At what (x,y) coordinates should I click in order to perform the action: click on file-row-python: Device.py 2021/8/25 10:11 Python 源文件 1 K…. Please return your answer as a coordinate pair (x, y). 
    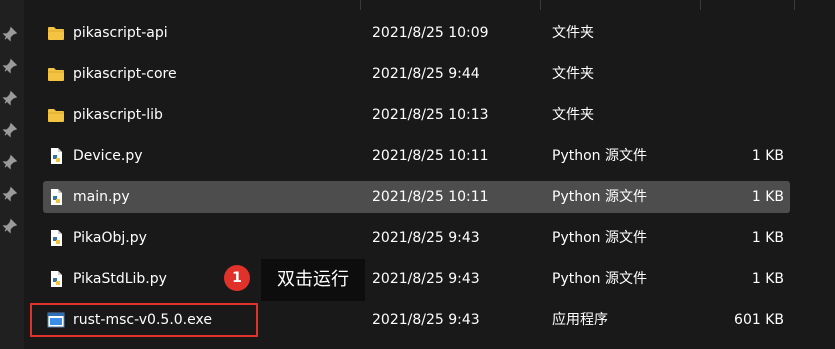
    Looking at the image, I should click on (416, 156).